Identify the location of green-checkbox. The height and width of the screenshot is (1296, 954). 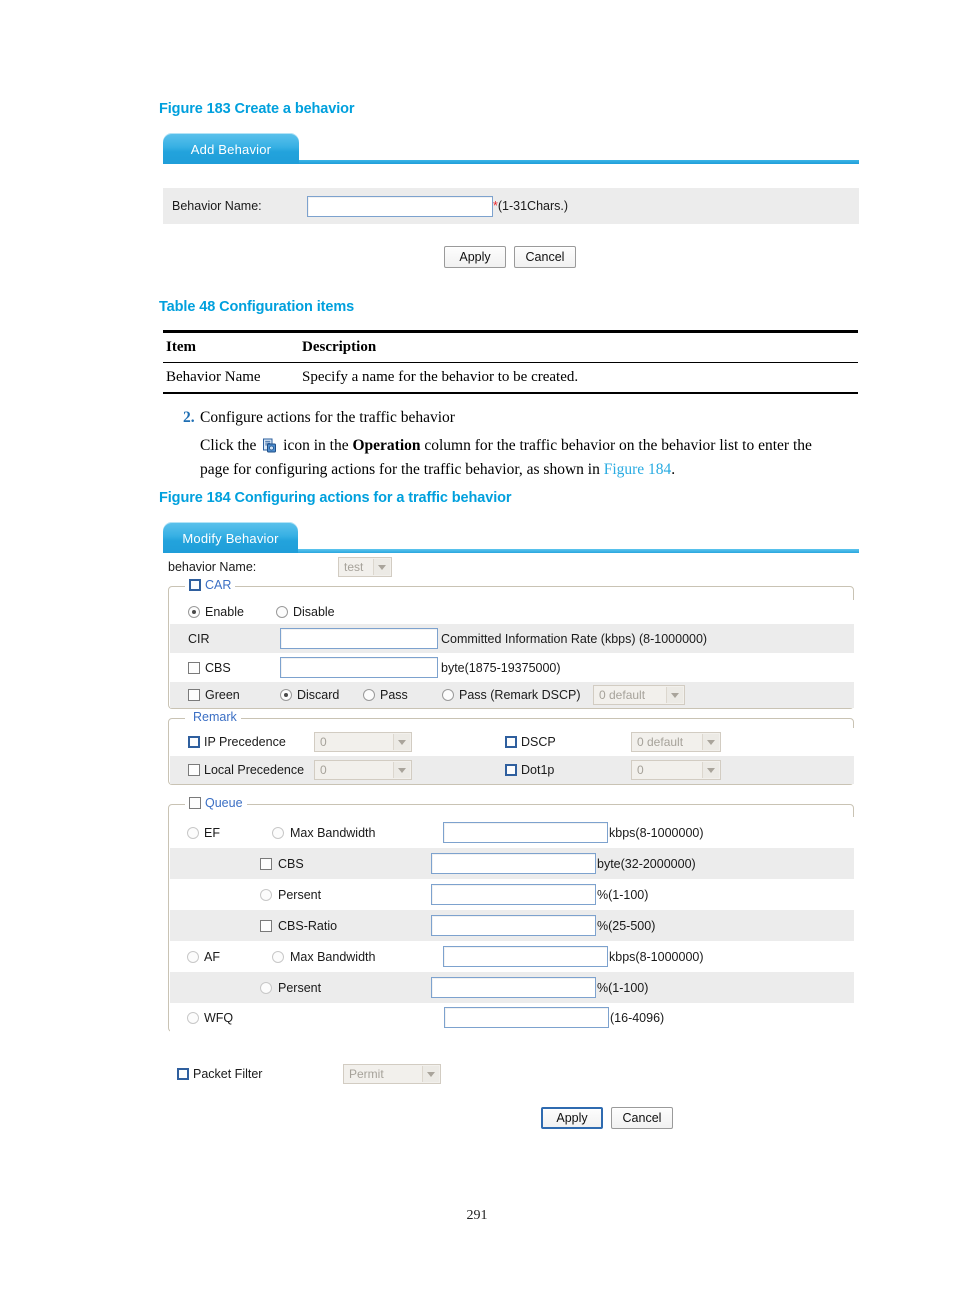
(194, 695).